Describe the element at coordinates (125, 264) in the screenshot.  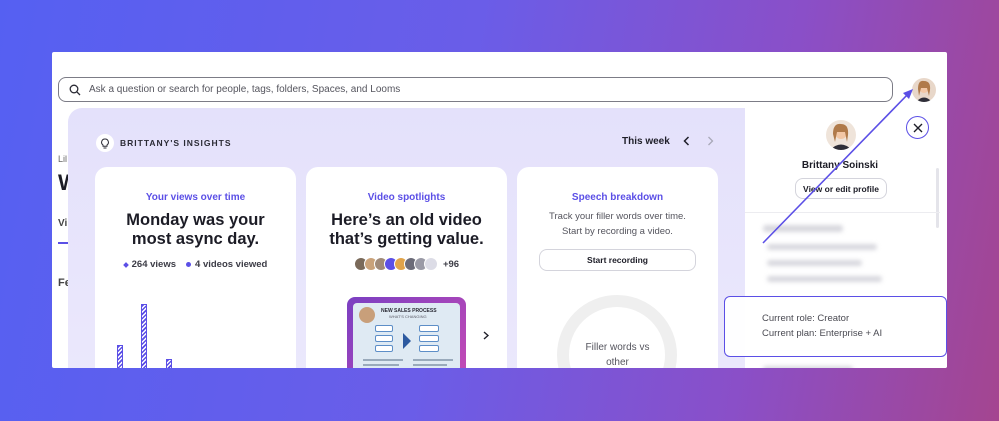
I see `bolt-icon` at that location.